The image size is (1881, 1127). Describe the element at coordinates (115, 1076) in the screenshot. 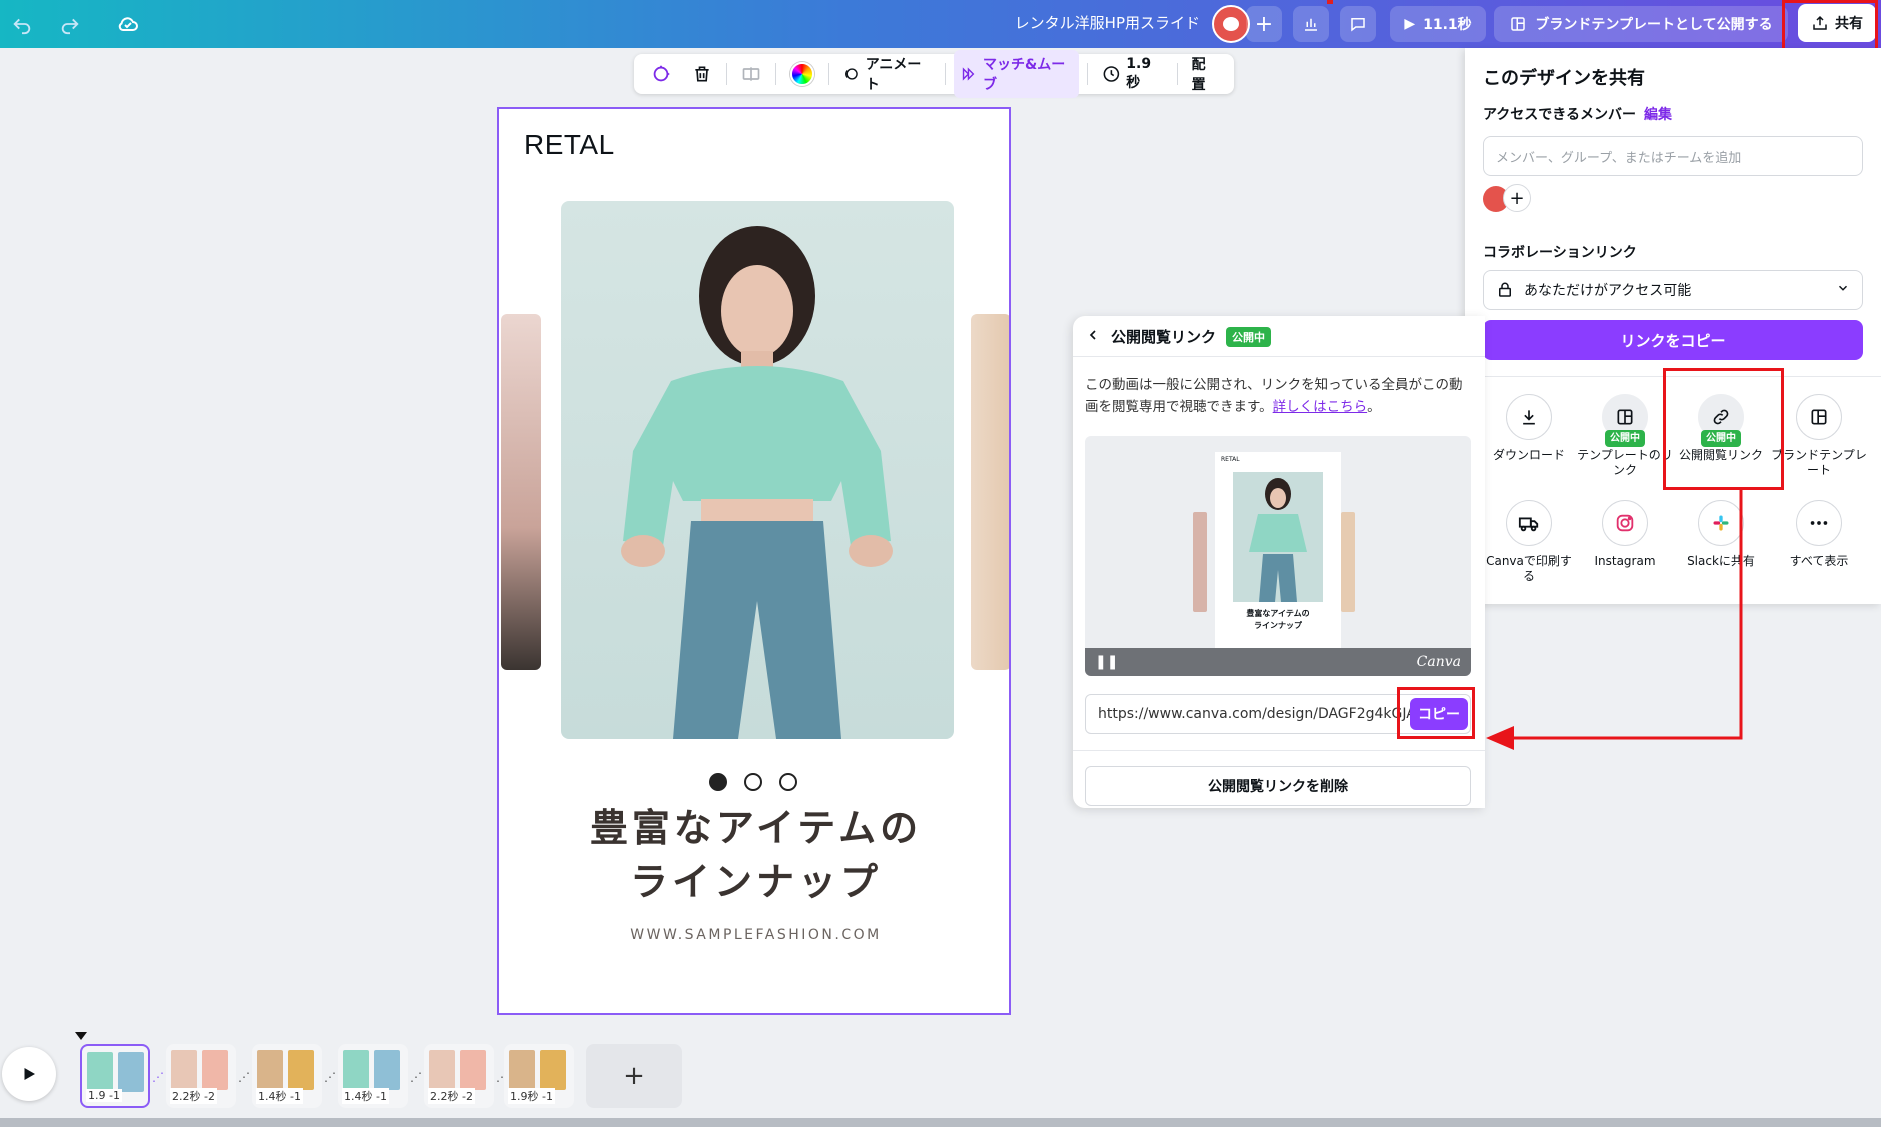

I see `timeline-clip: 1.9 -1` at that location.